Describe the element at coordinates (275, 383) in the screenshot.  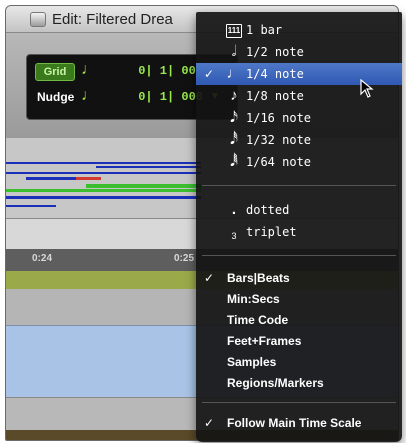
I see `menu-item-label: Regions/Markers` at that location.